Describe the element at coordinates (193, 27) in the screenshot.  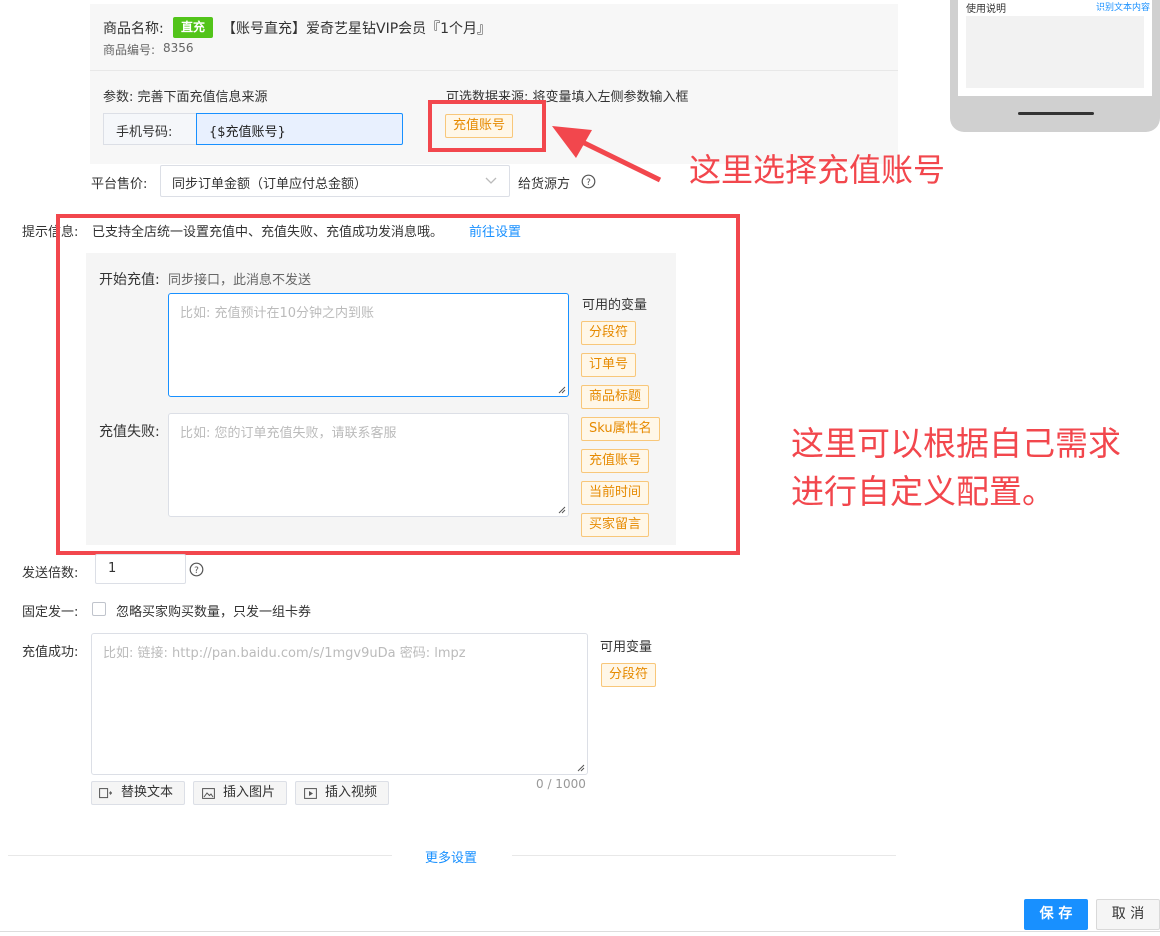
I see `direct-charge-badge: 直充` at that location.